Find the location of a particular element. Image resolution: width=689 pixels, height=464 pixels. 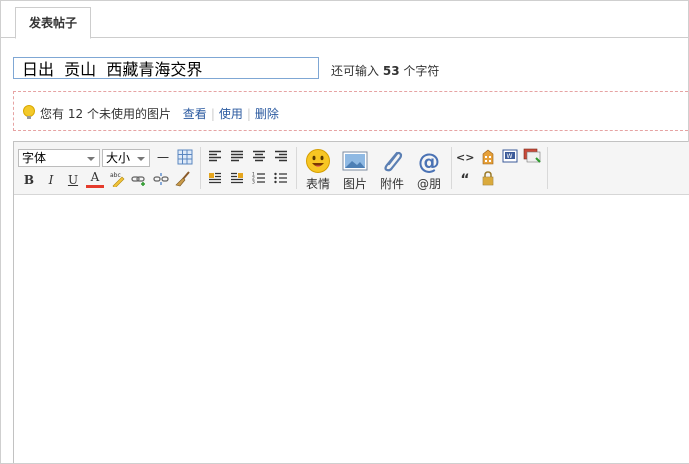

align-center-icon is located at coordinates (259, 156).